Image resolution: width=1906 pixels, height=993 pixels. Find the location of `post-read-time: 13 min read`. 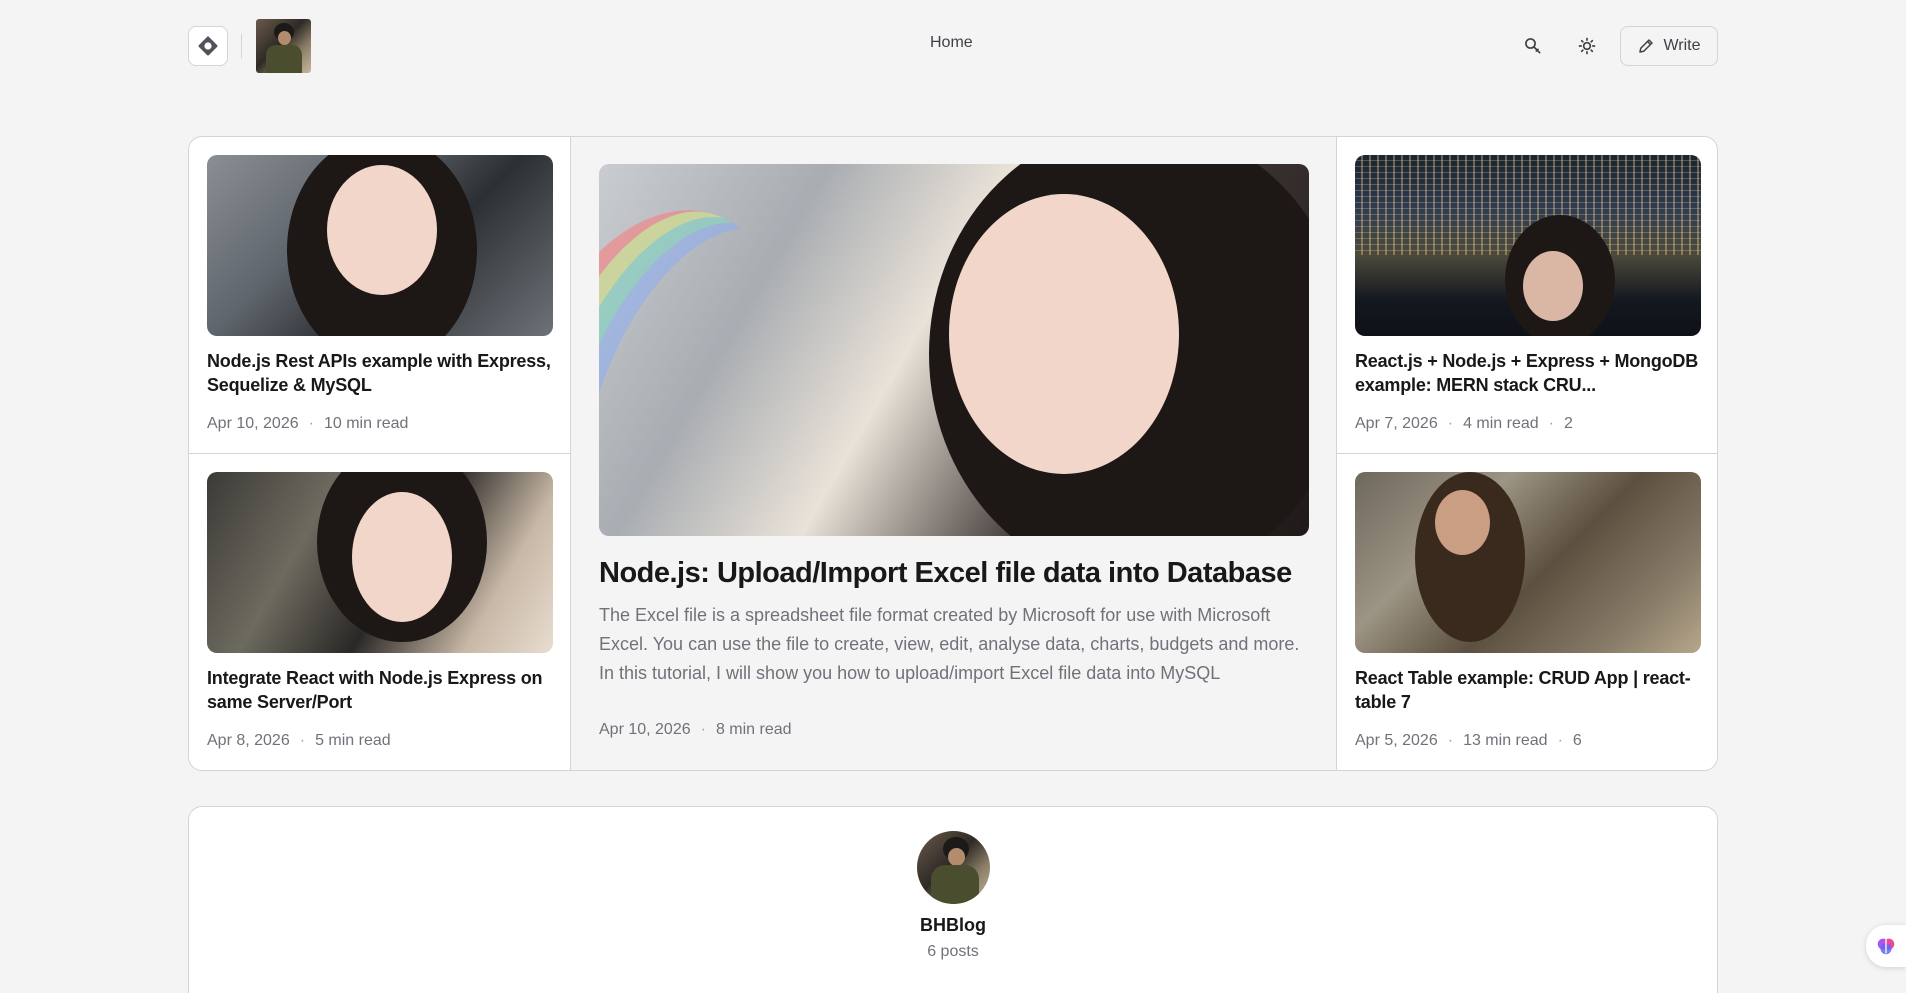

post-read-time: 13 min read is located at coordinates (1505, 740).